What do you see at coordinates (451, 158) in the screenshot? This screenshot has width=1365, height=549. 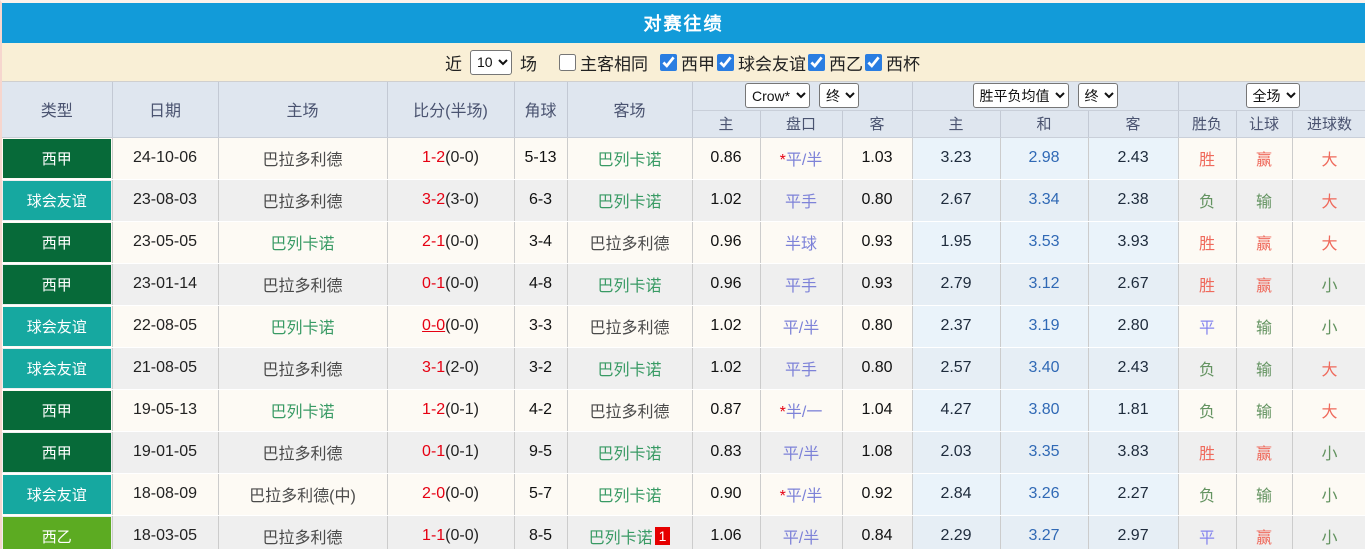 I see `score-cell: 1-2(0-0)` at bounding box center [451, 158].